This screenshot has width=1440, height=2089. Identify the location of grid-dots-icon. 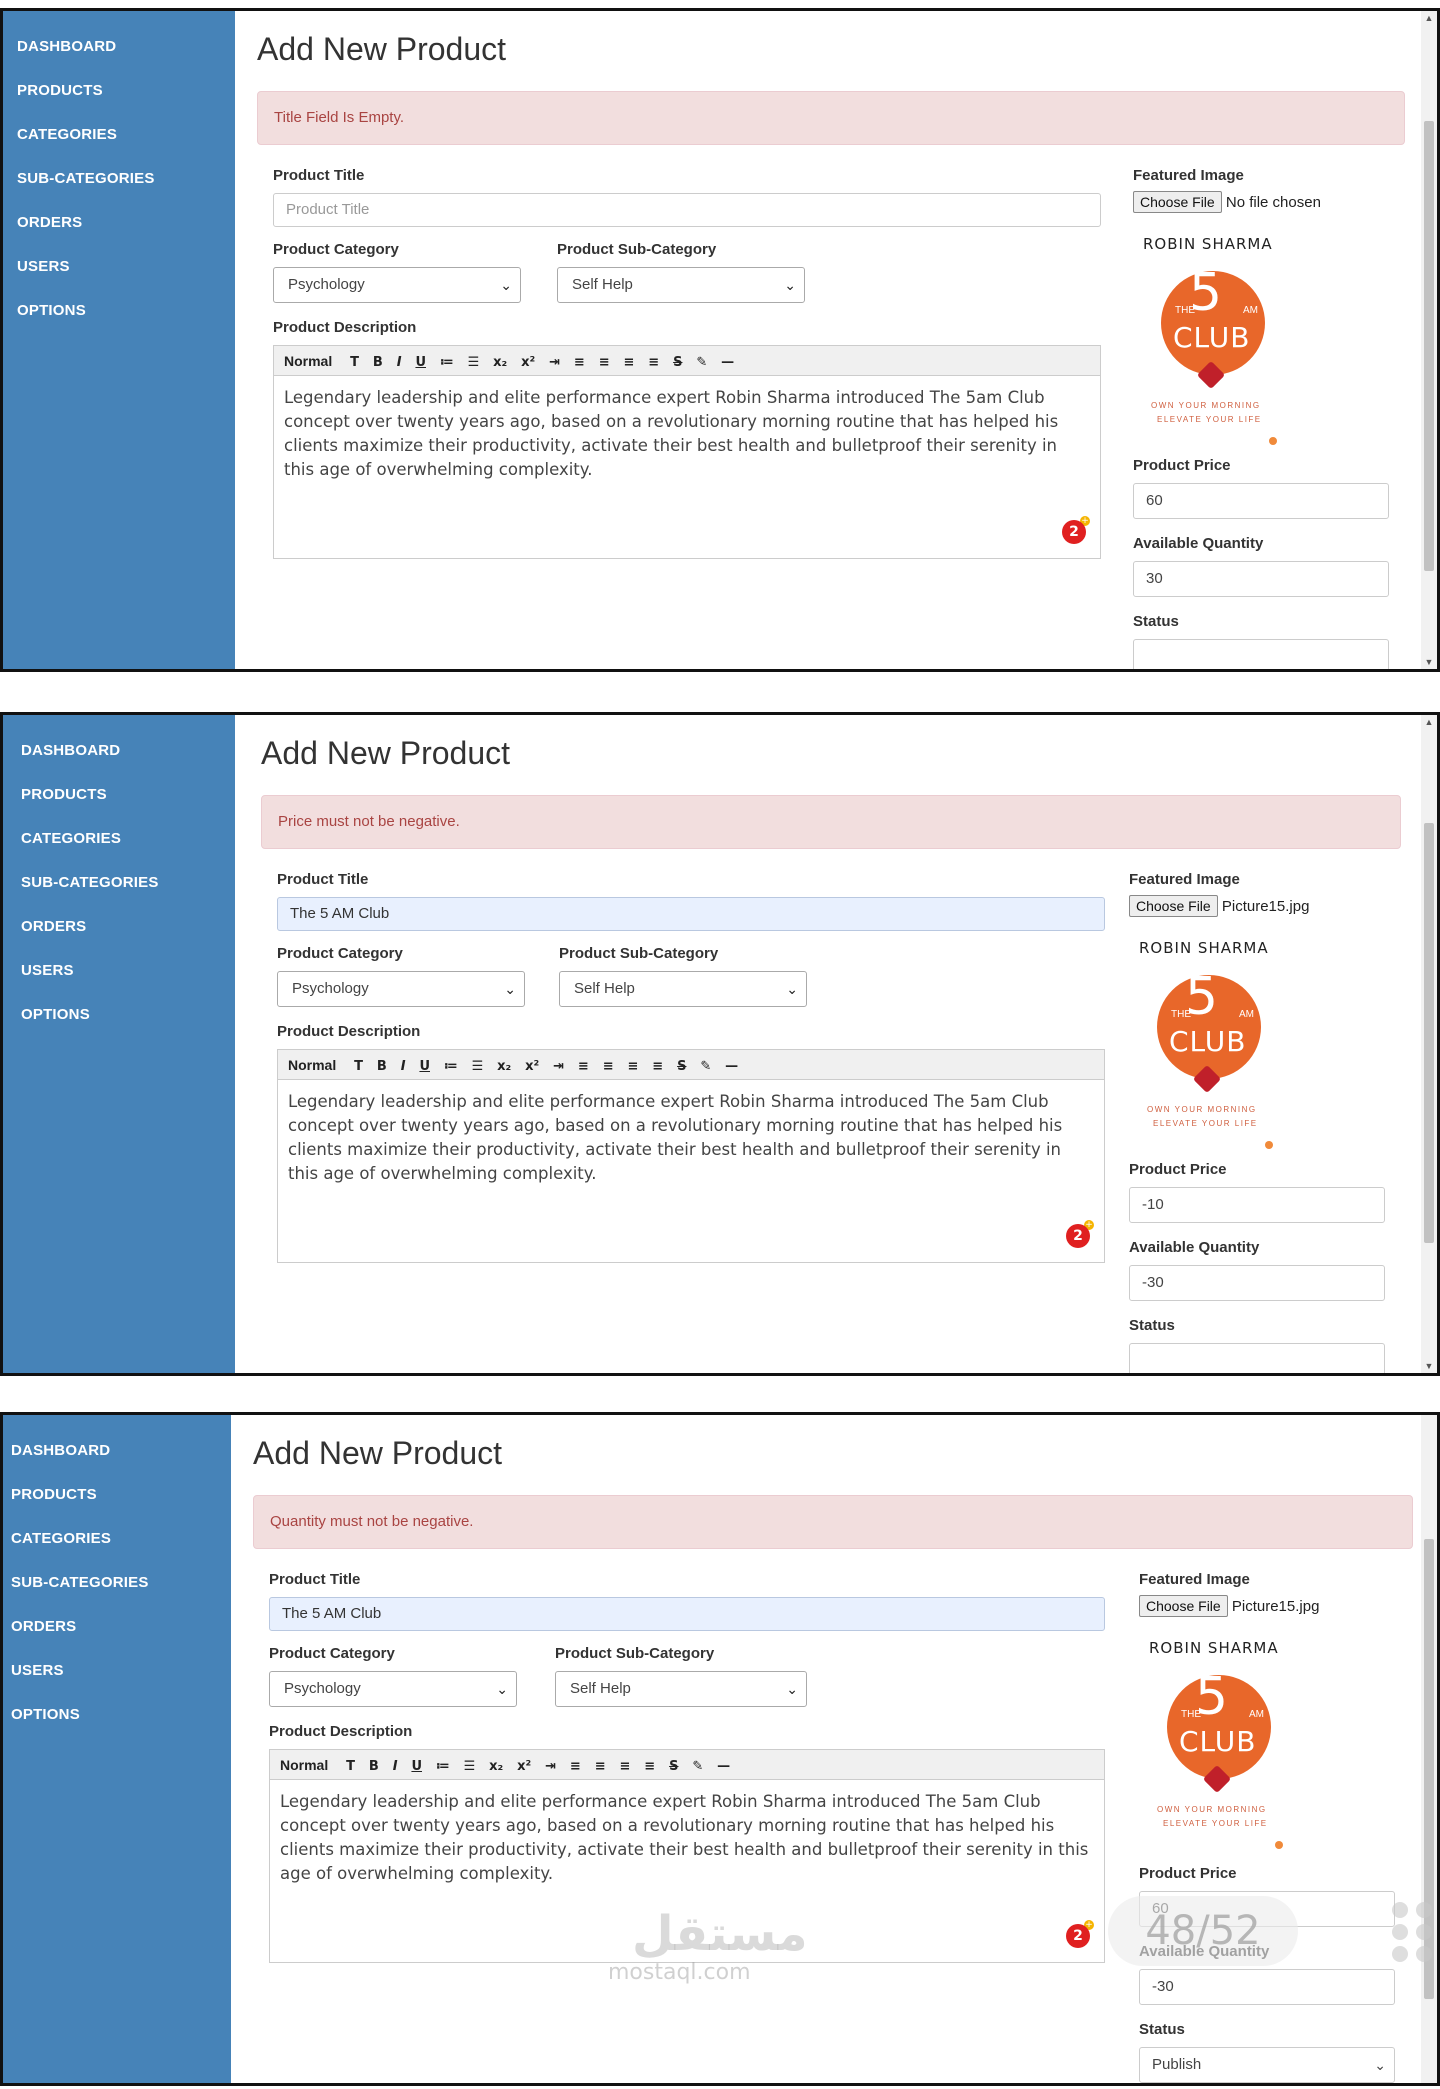
(1416, 1931).